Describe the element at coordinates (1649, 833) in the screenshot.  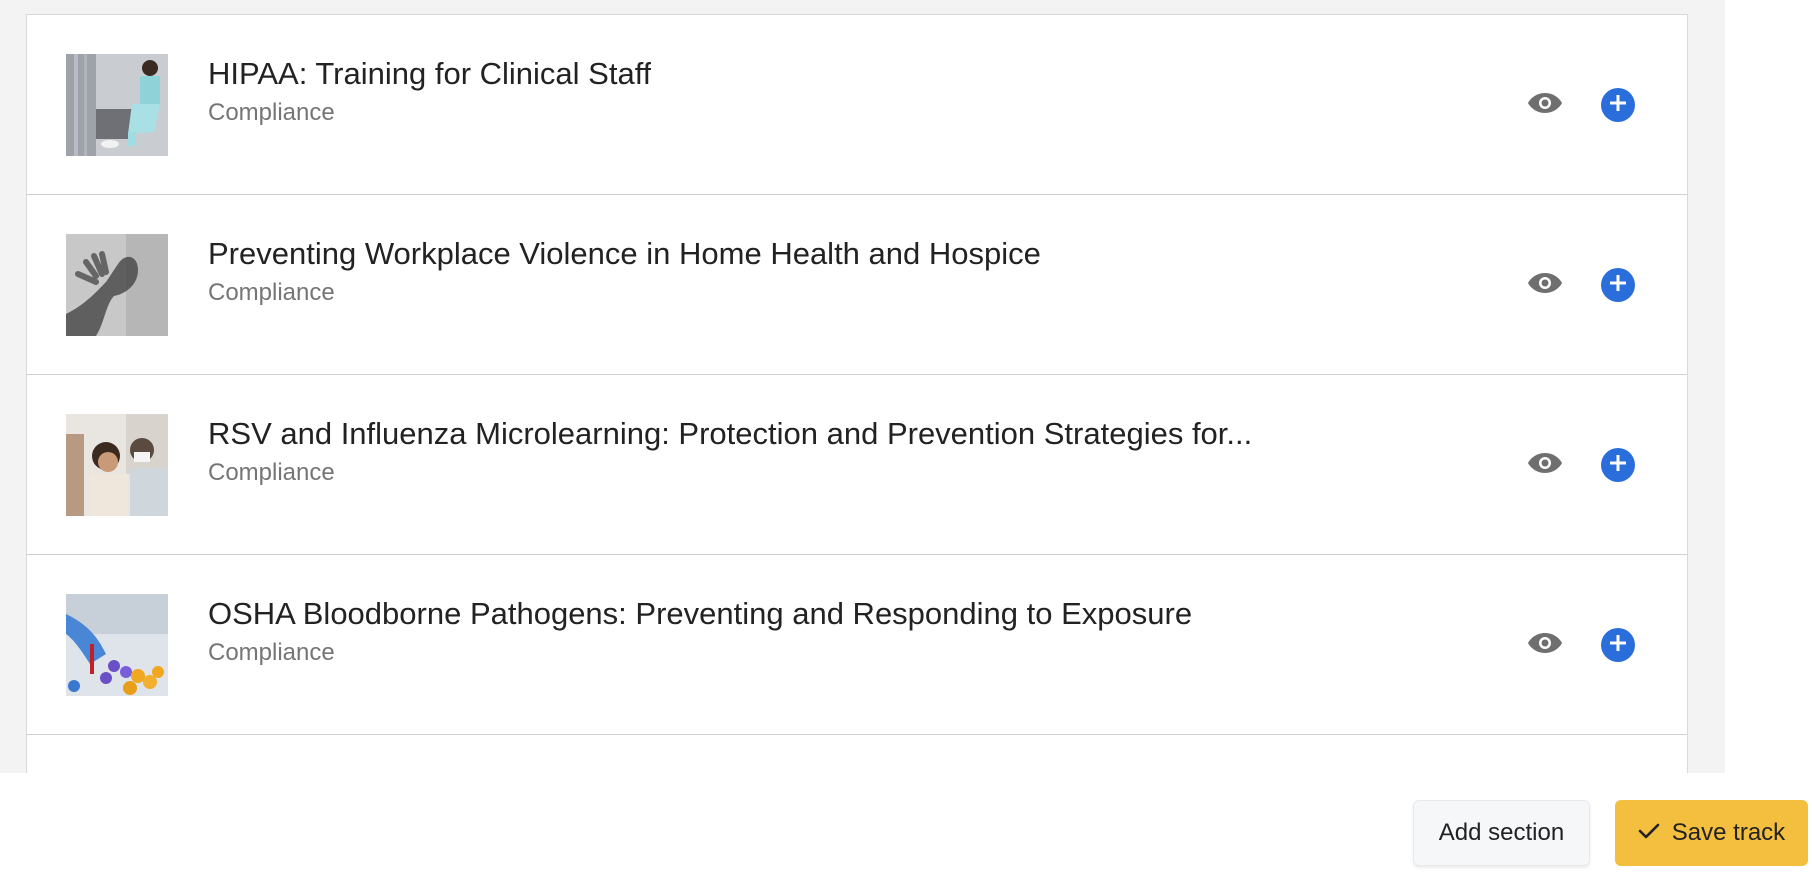
I see `check-icon` at that location.